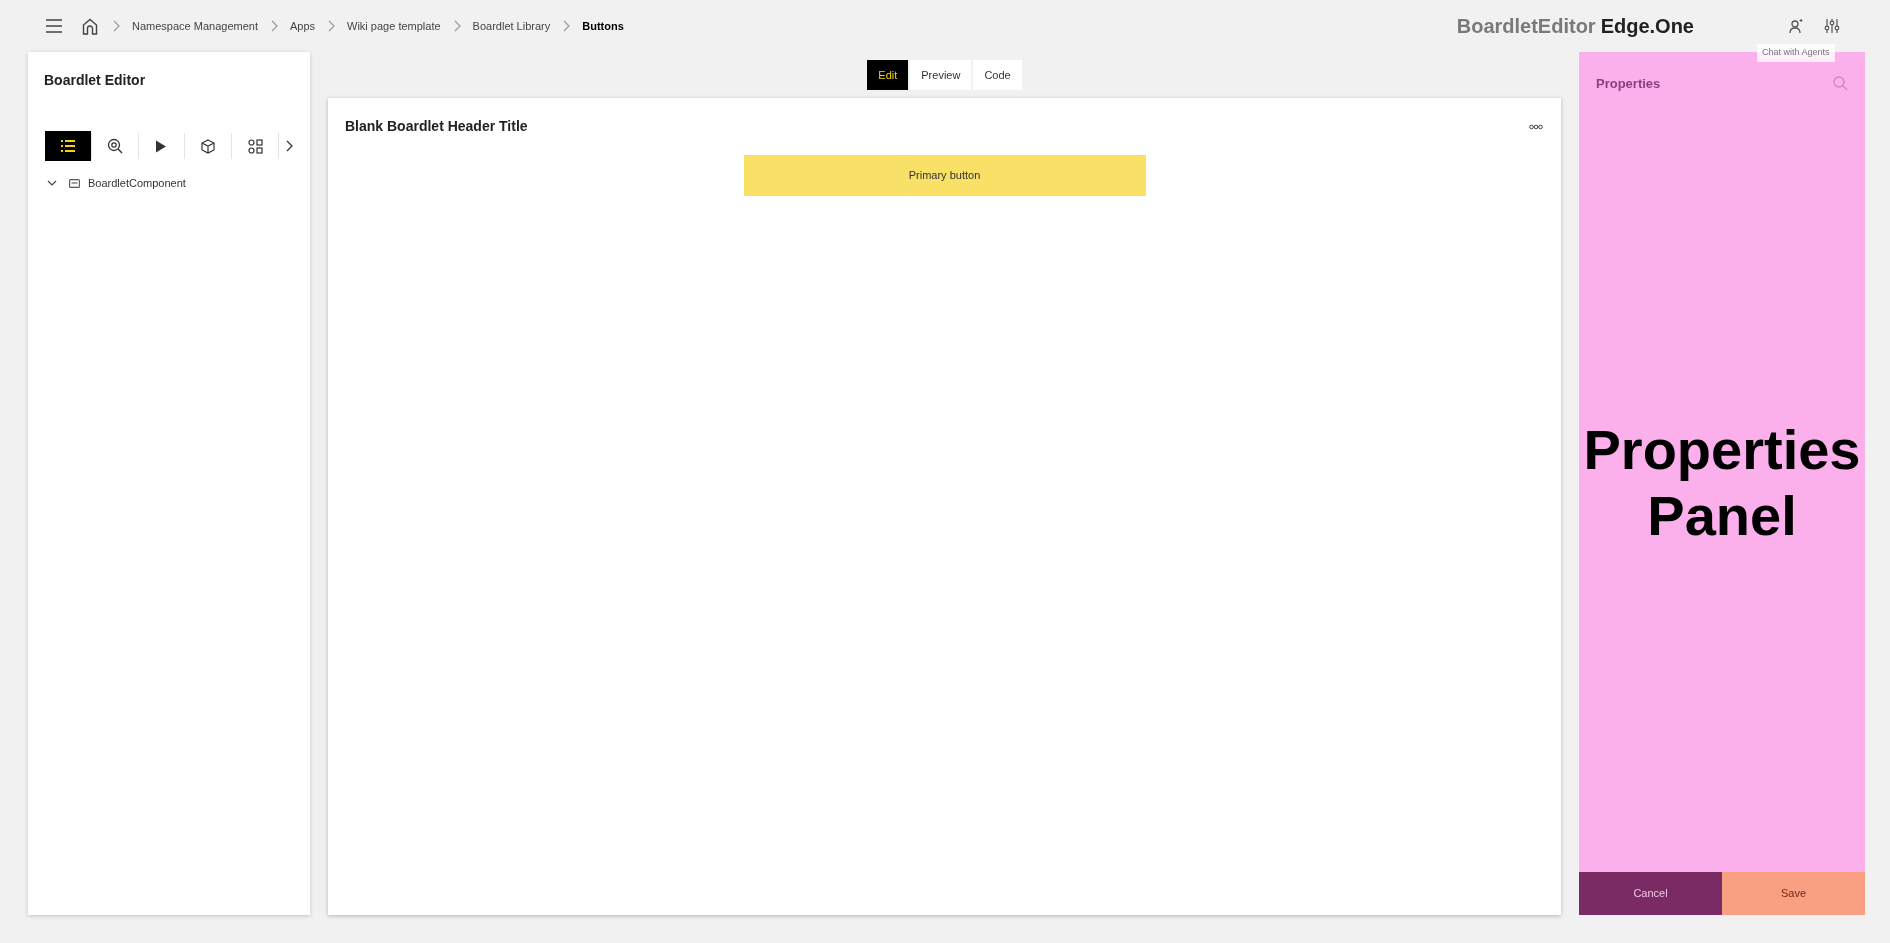 This screenshot has height=943, width=1890. I want to click on primary-button: Primary button, so click(944, 175).